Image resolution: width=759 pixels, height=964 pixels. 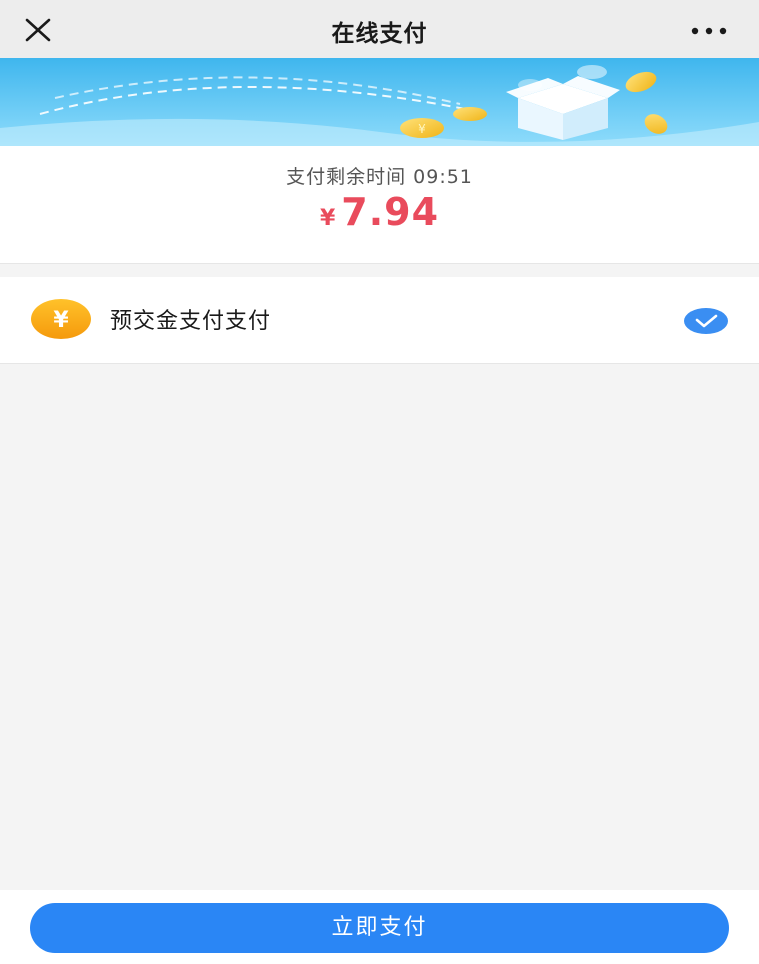 I want to click on payment-method-label: 预交金支付支付, so click(x=191, y=321).